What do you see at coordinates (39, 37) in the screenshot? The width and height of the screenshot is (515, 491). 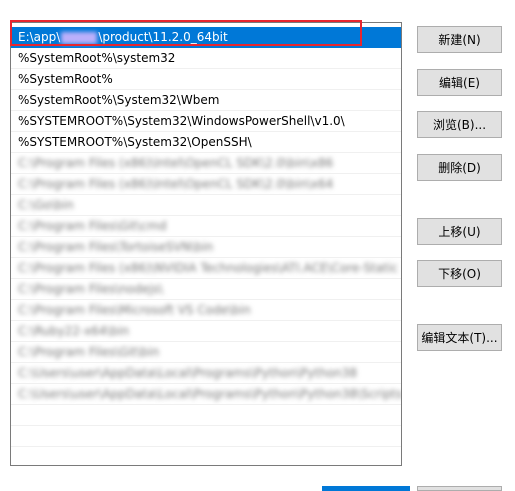 I see `selected-path-prefix: E:\app\` at bounding box center [39, 37].